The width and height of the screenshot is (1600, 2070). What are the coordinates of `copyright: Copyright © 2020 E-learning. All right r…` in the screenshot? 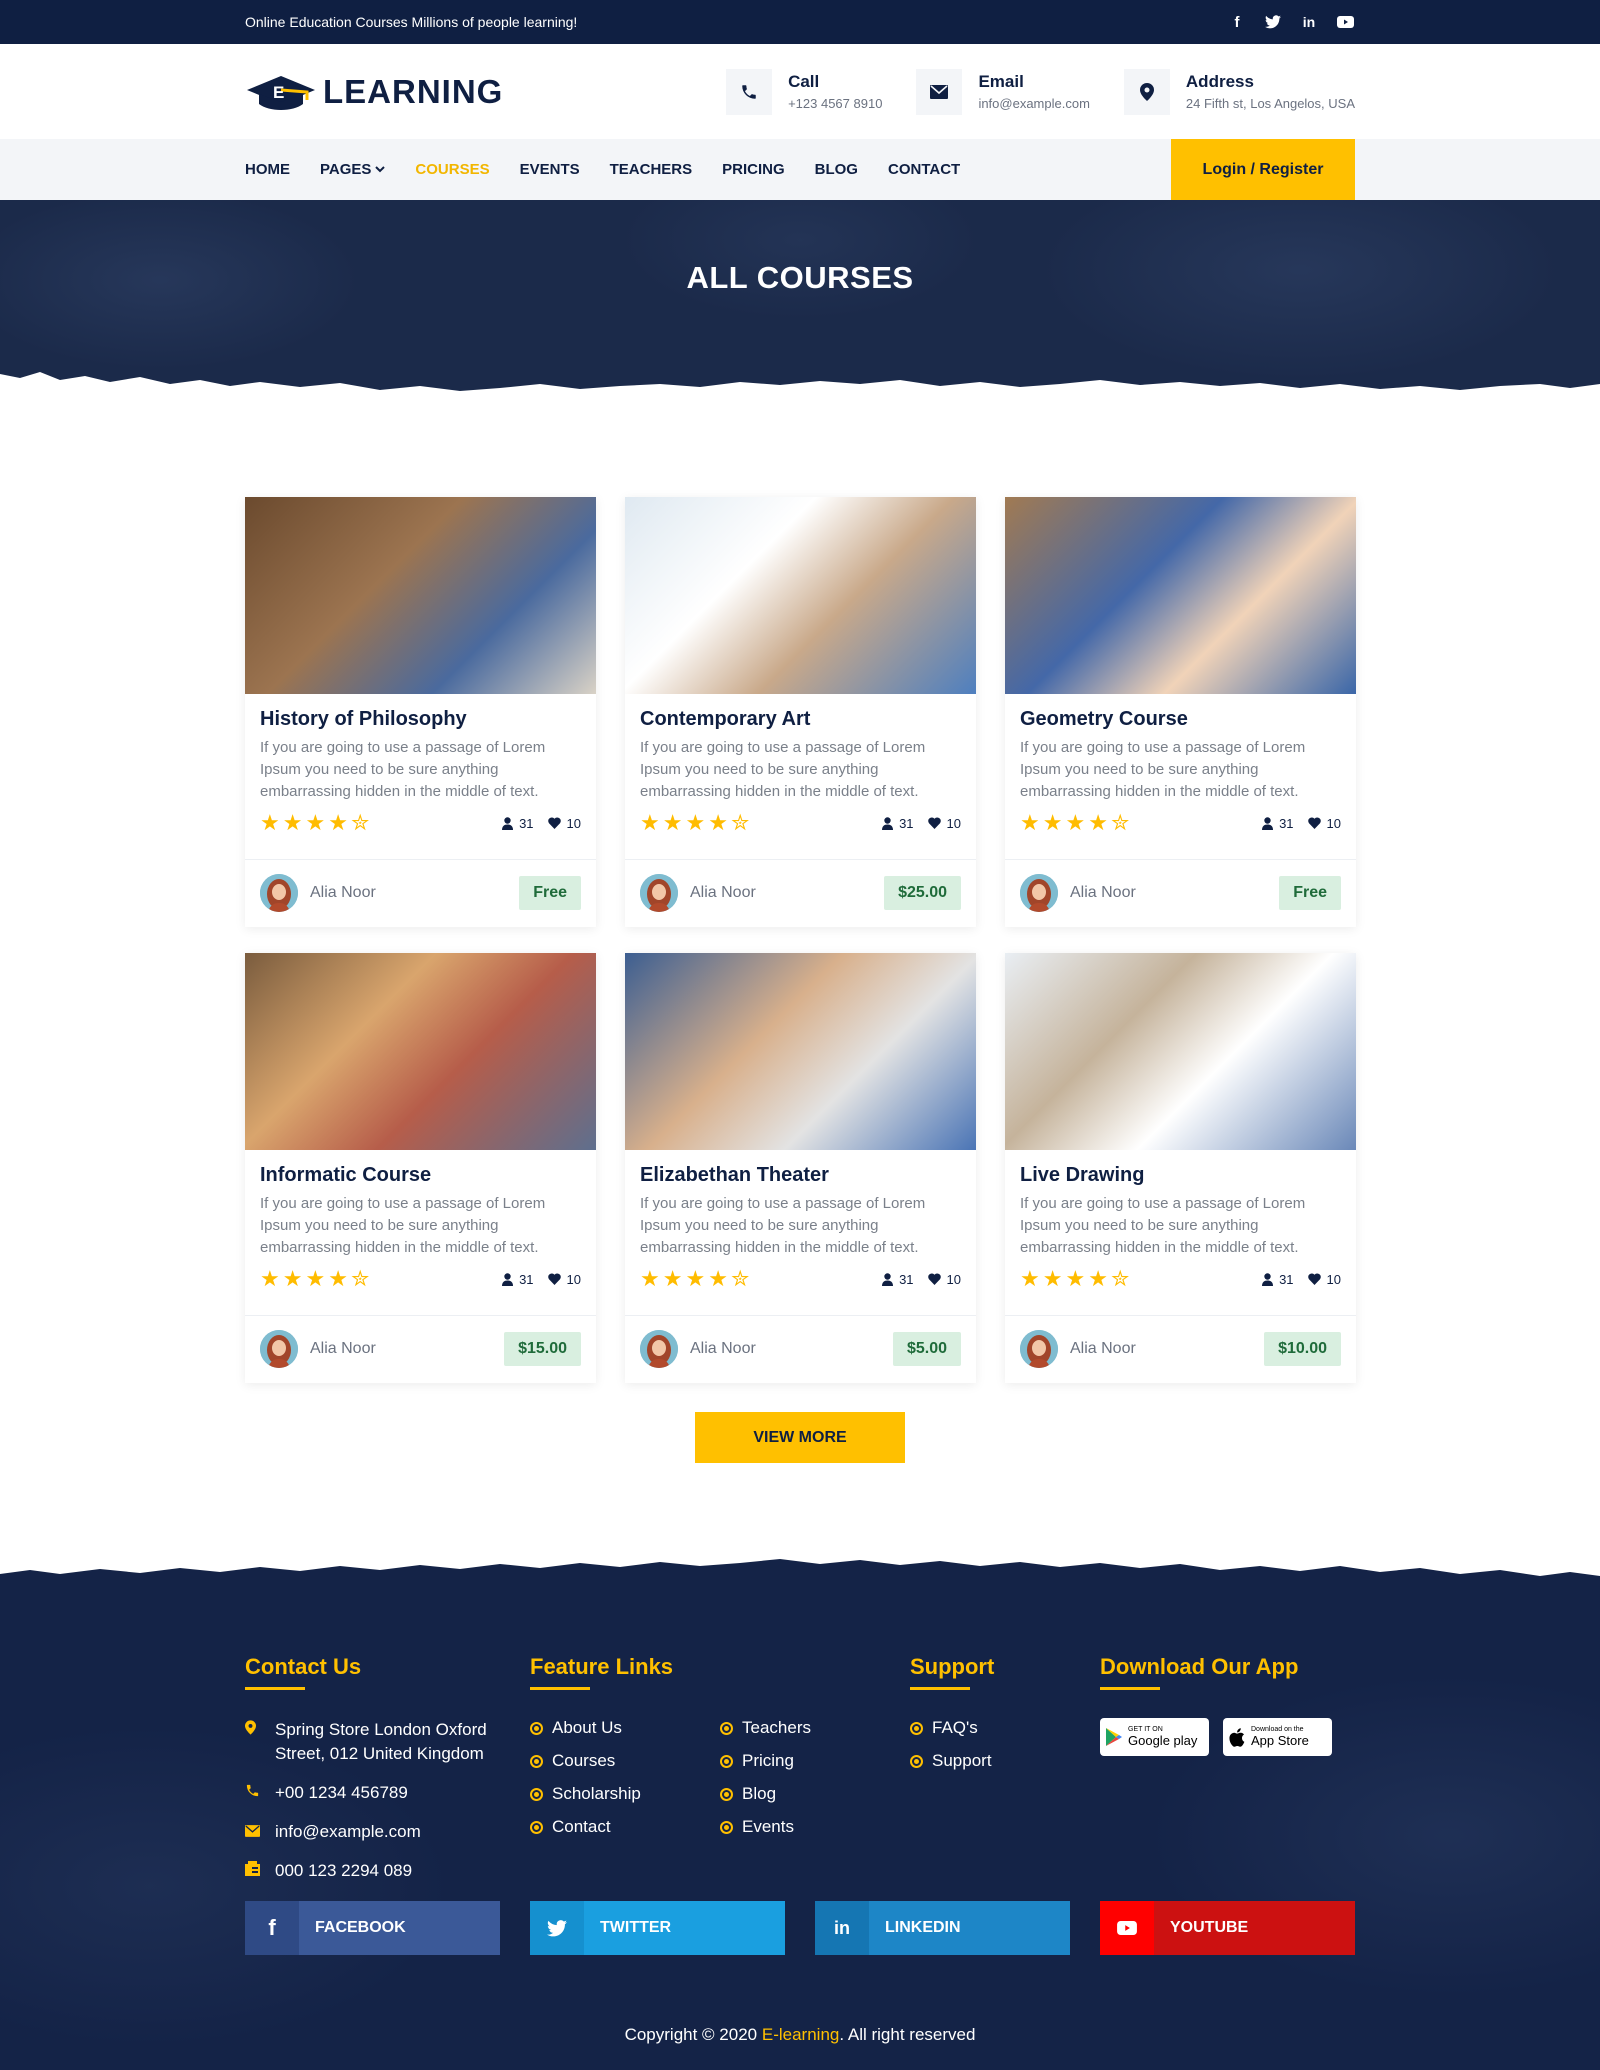 It's located at (800, 2034).